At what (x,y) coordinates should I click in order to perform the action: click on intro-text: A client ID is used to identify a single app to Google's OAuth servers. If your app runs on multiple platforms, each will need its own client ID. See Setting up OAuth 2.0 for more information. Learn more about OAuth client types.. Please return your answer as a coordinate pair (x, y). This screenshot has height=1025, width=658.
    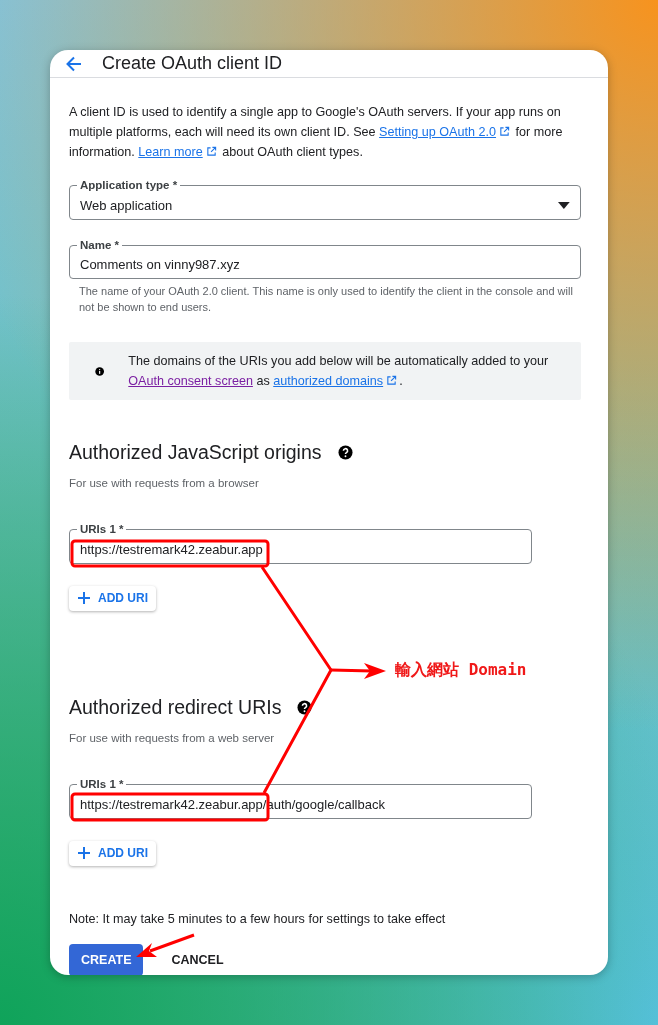
    Looking at the image, I should click on (316, 132).